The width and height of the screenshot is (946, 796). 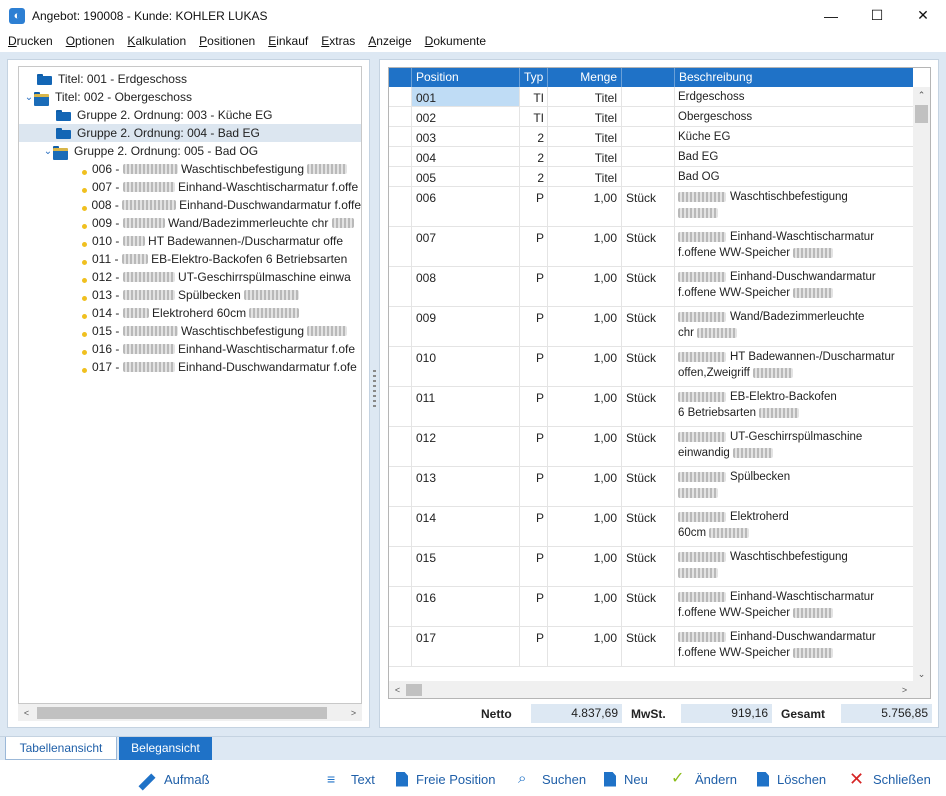 What do you see at coordinates (794, 176) in the screenshot?
I see `cell-beschreibung: Bad OG` at bounding box center [794, 176].